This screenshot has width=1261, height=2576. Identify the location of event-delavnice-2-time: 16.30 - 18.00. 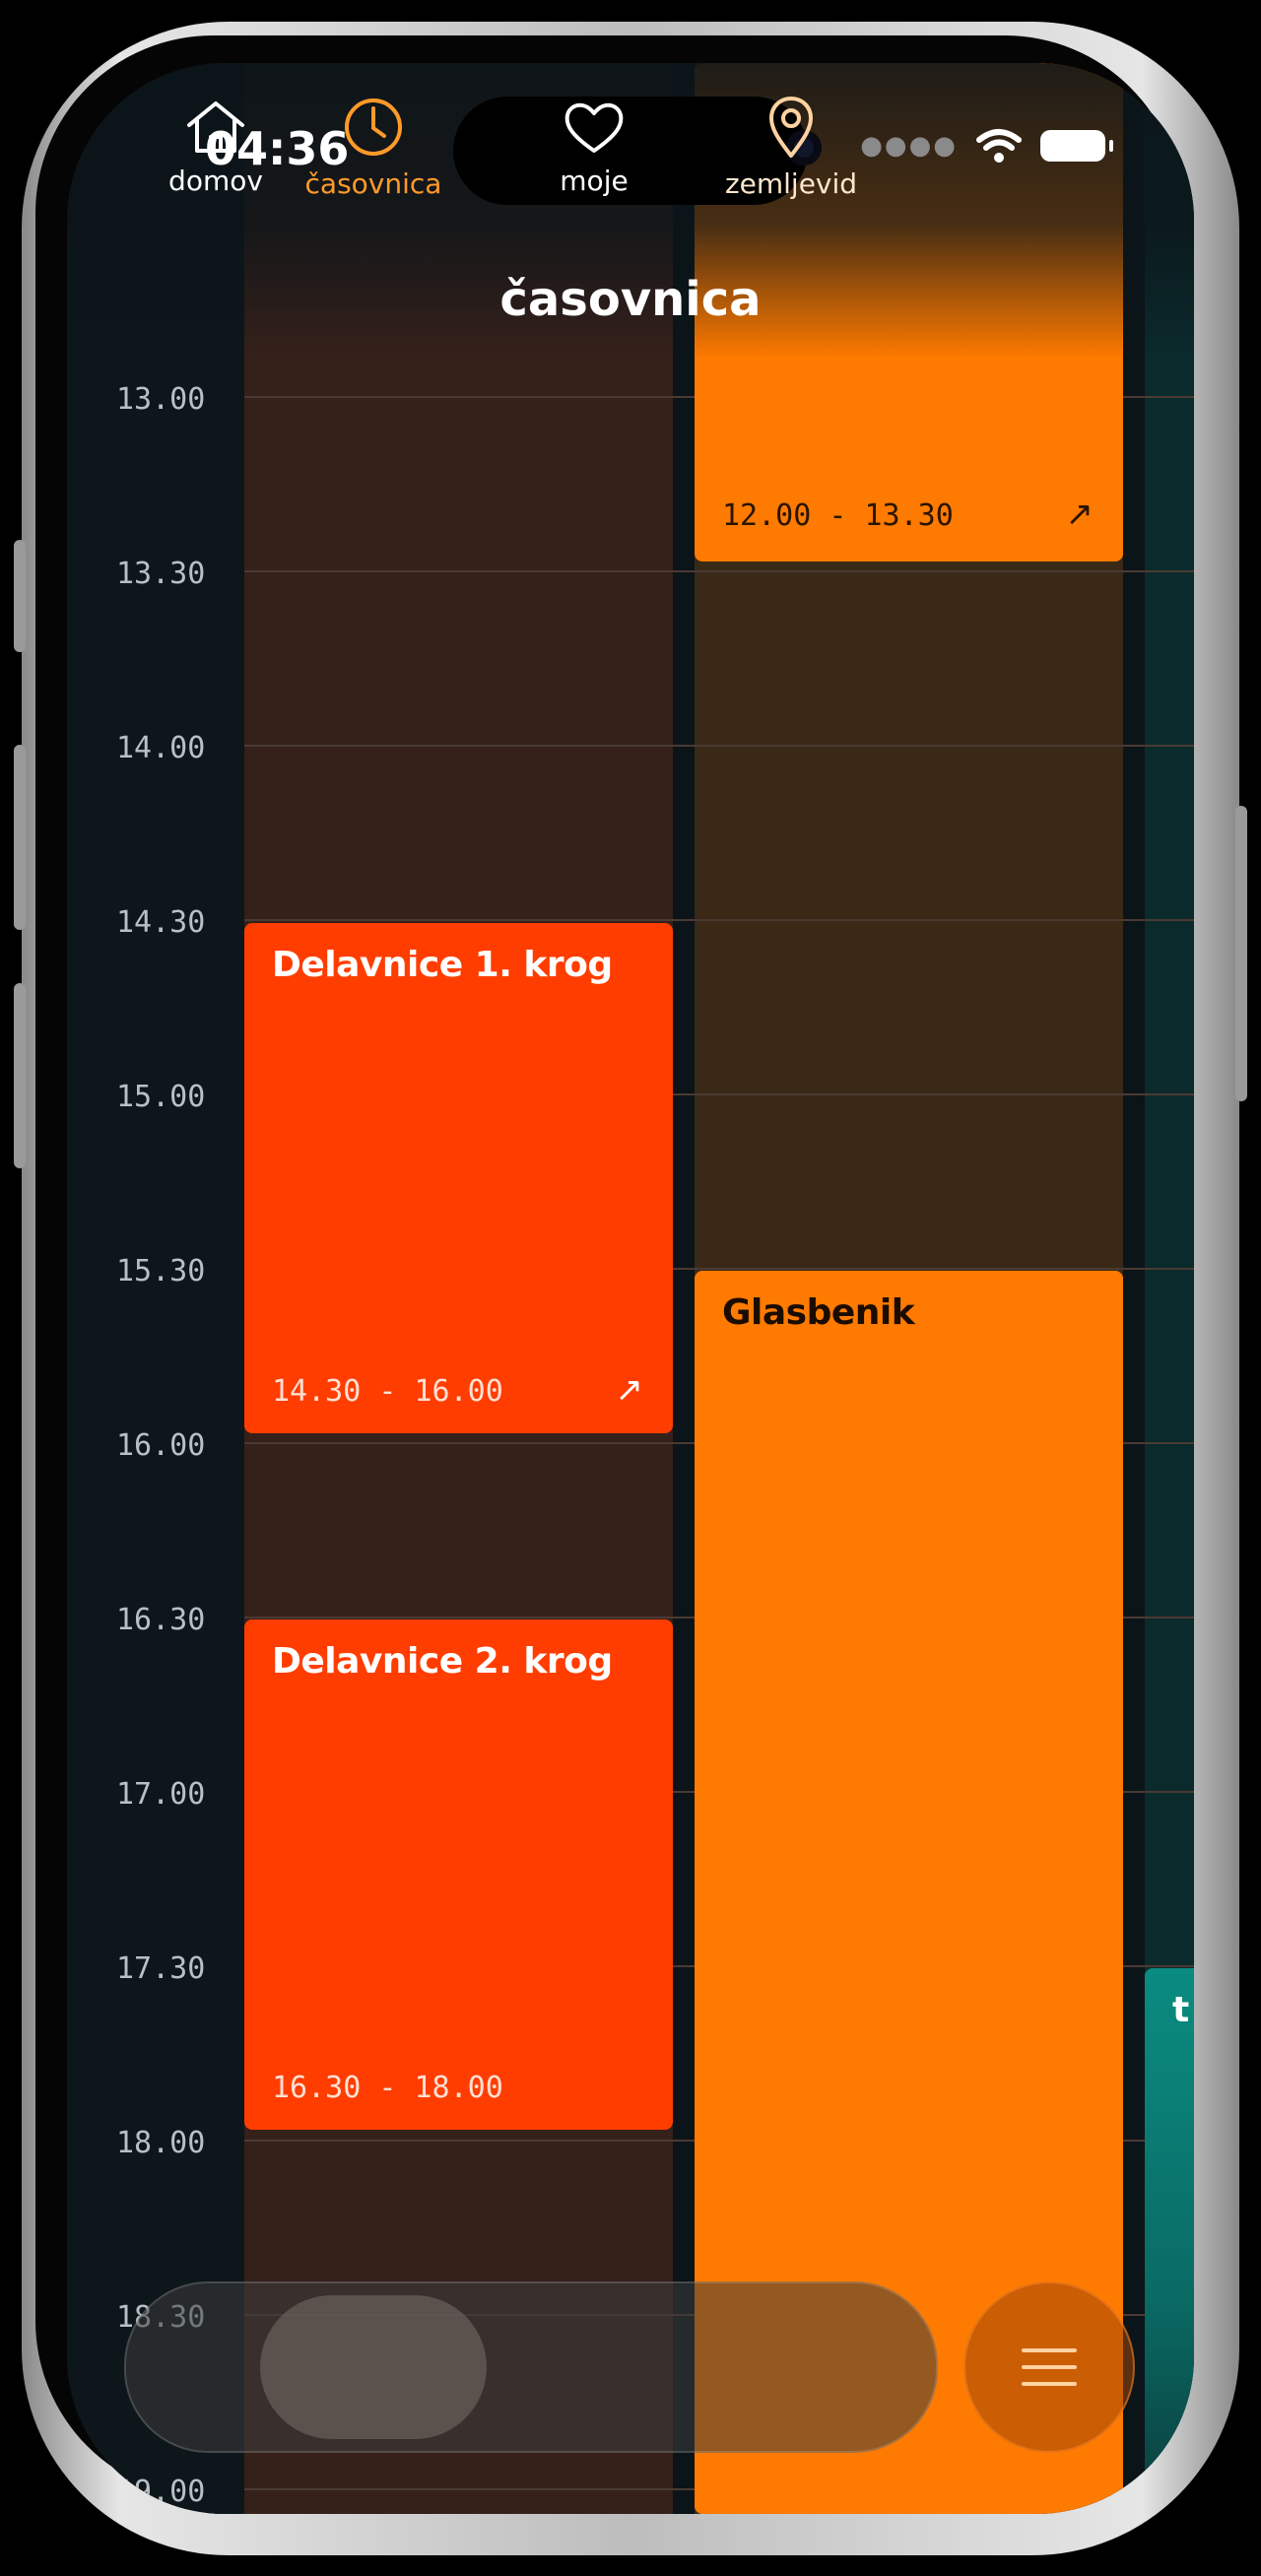
(387, 2088).